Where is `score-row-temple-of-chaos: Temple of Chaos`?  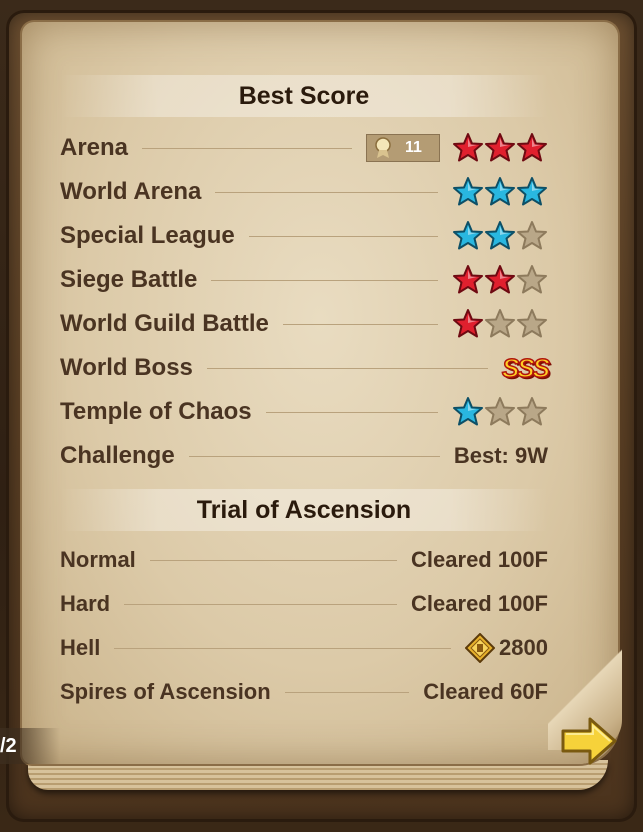
score-row-temple-of-chaos: Temple of Chaos is located at coordinates (304, 412).